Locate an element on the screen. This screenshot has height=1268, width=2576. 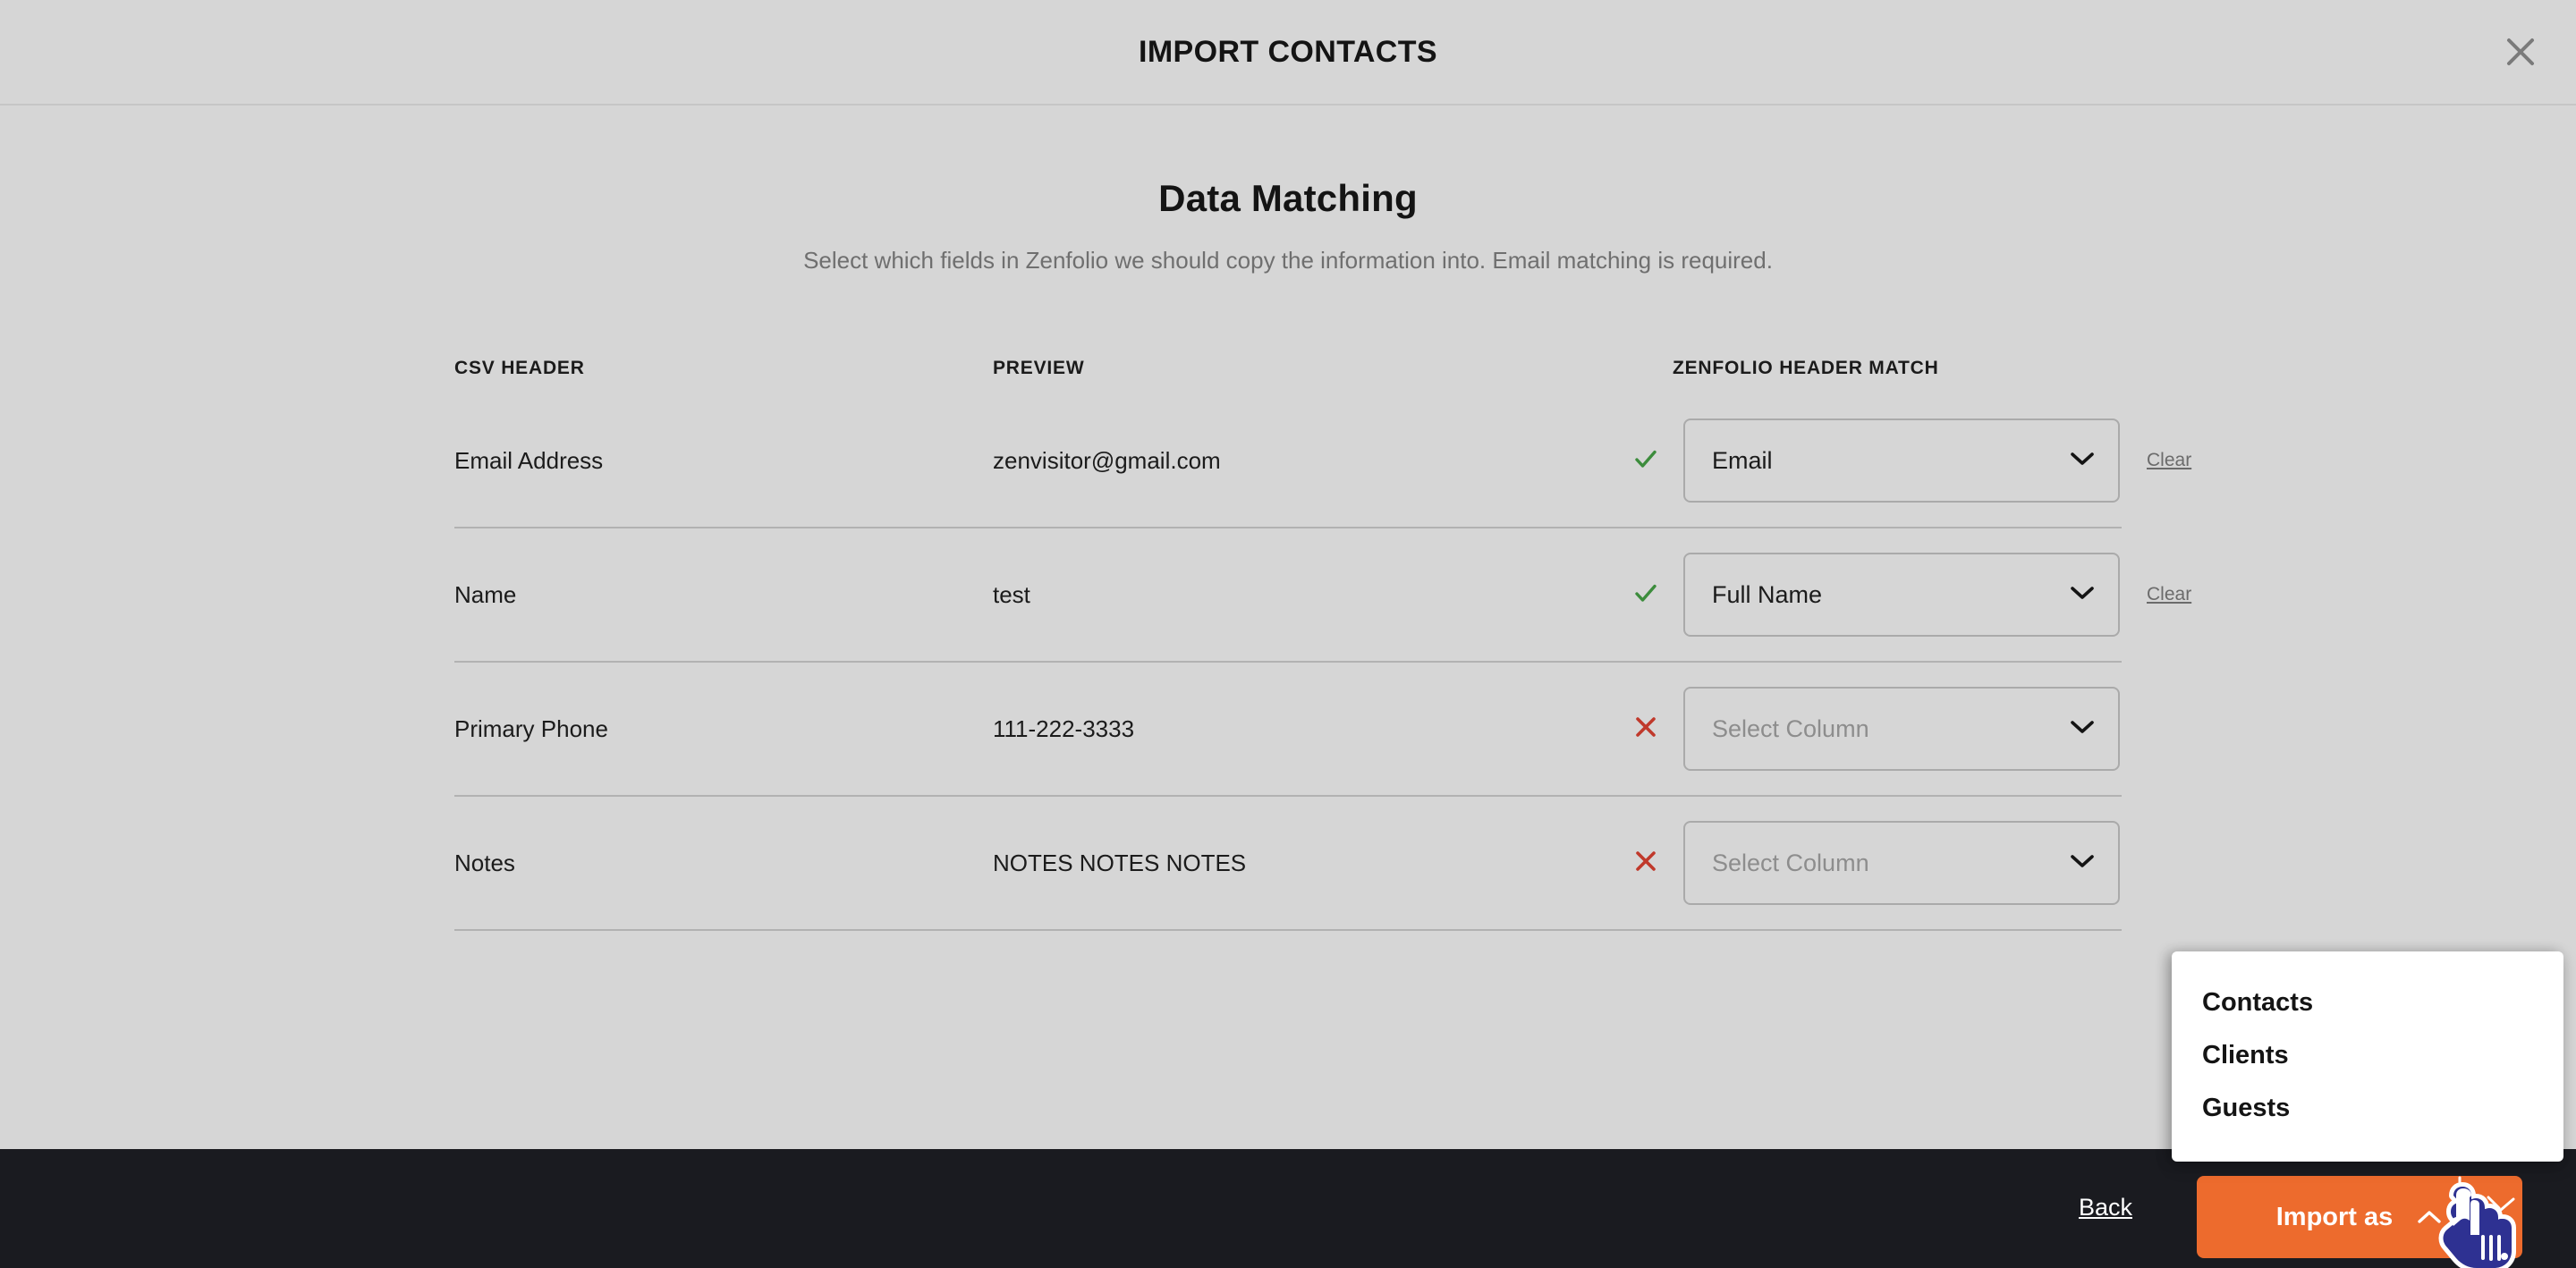
preview-value: 111-222-3333 is located at coordinates (1064, 728).